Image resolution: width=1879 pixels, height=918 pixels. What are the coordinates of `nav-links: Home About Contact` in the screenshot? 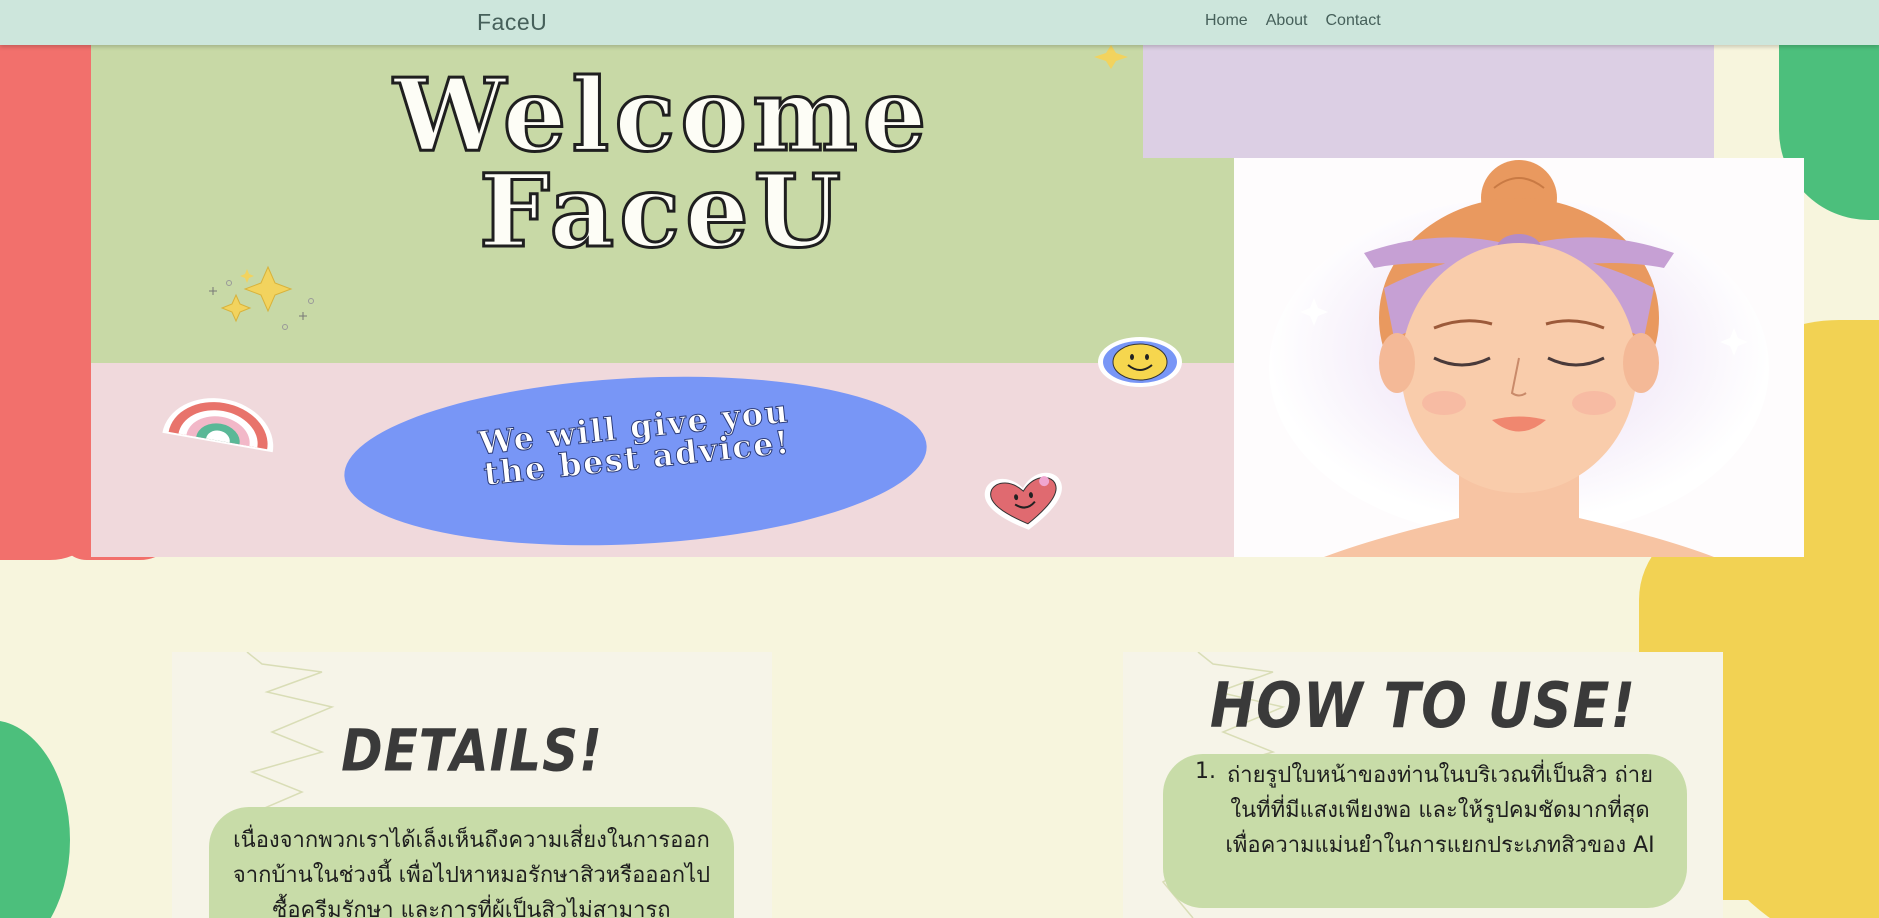 It's located at (1293, 21).